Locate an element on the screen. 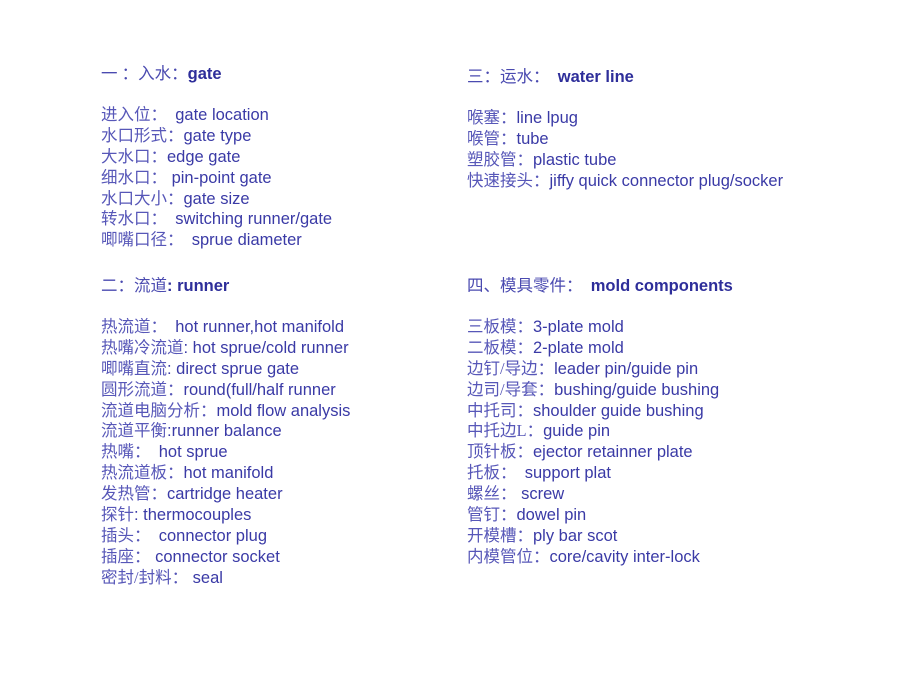 This screenshot has width=920, height=690. term-row: 插头： connector plug is located at coordinates (225, 536).